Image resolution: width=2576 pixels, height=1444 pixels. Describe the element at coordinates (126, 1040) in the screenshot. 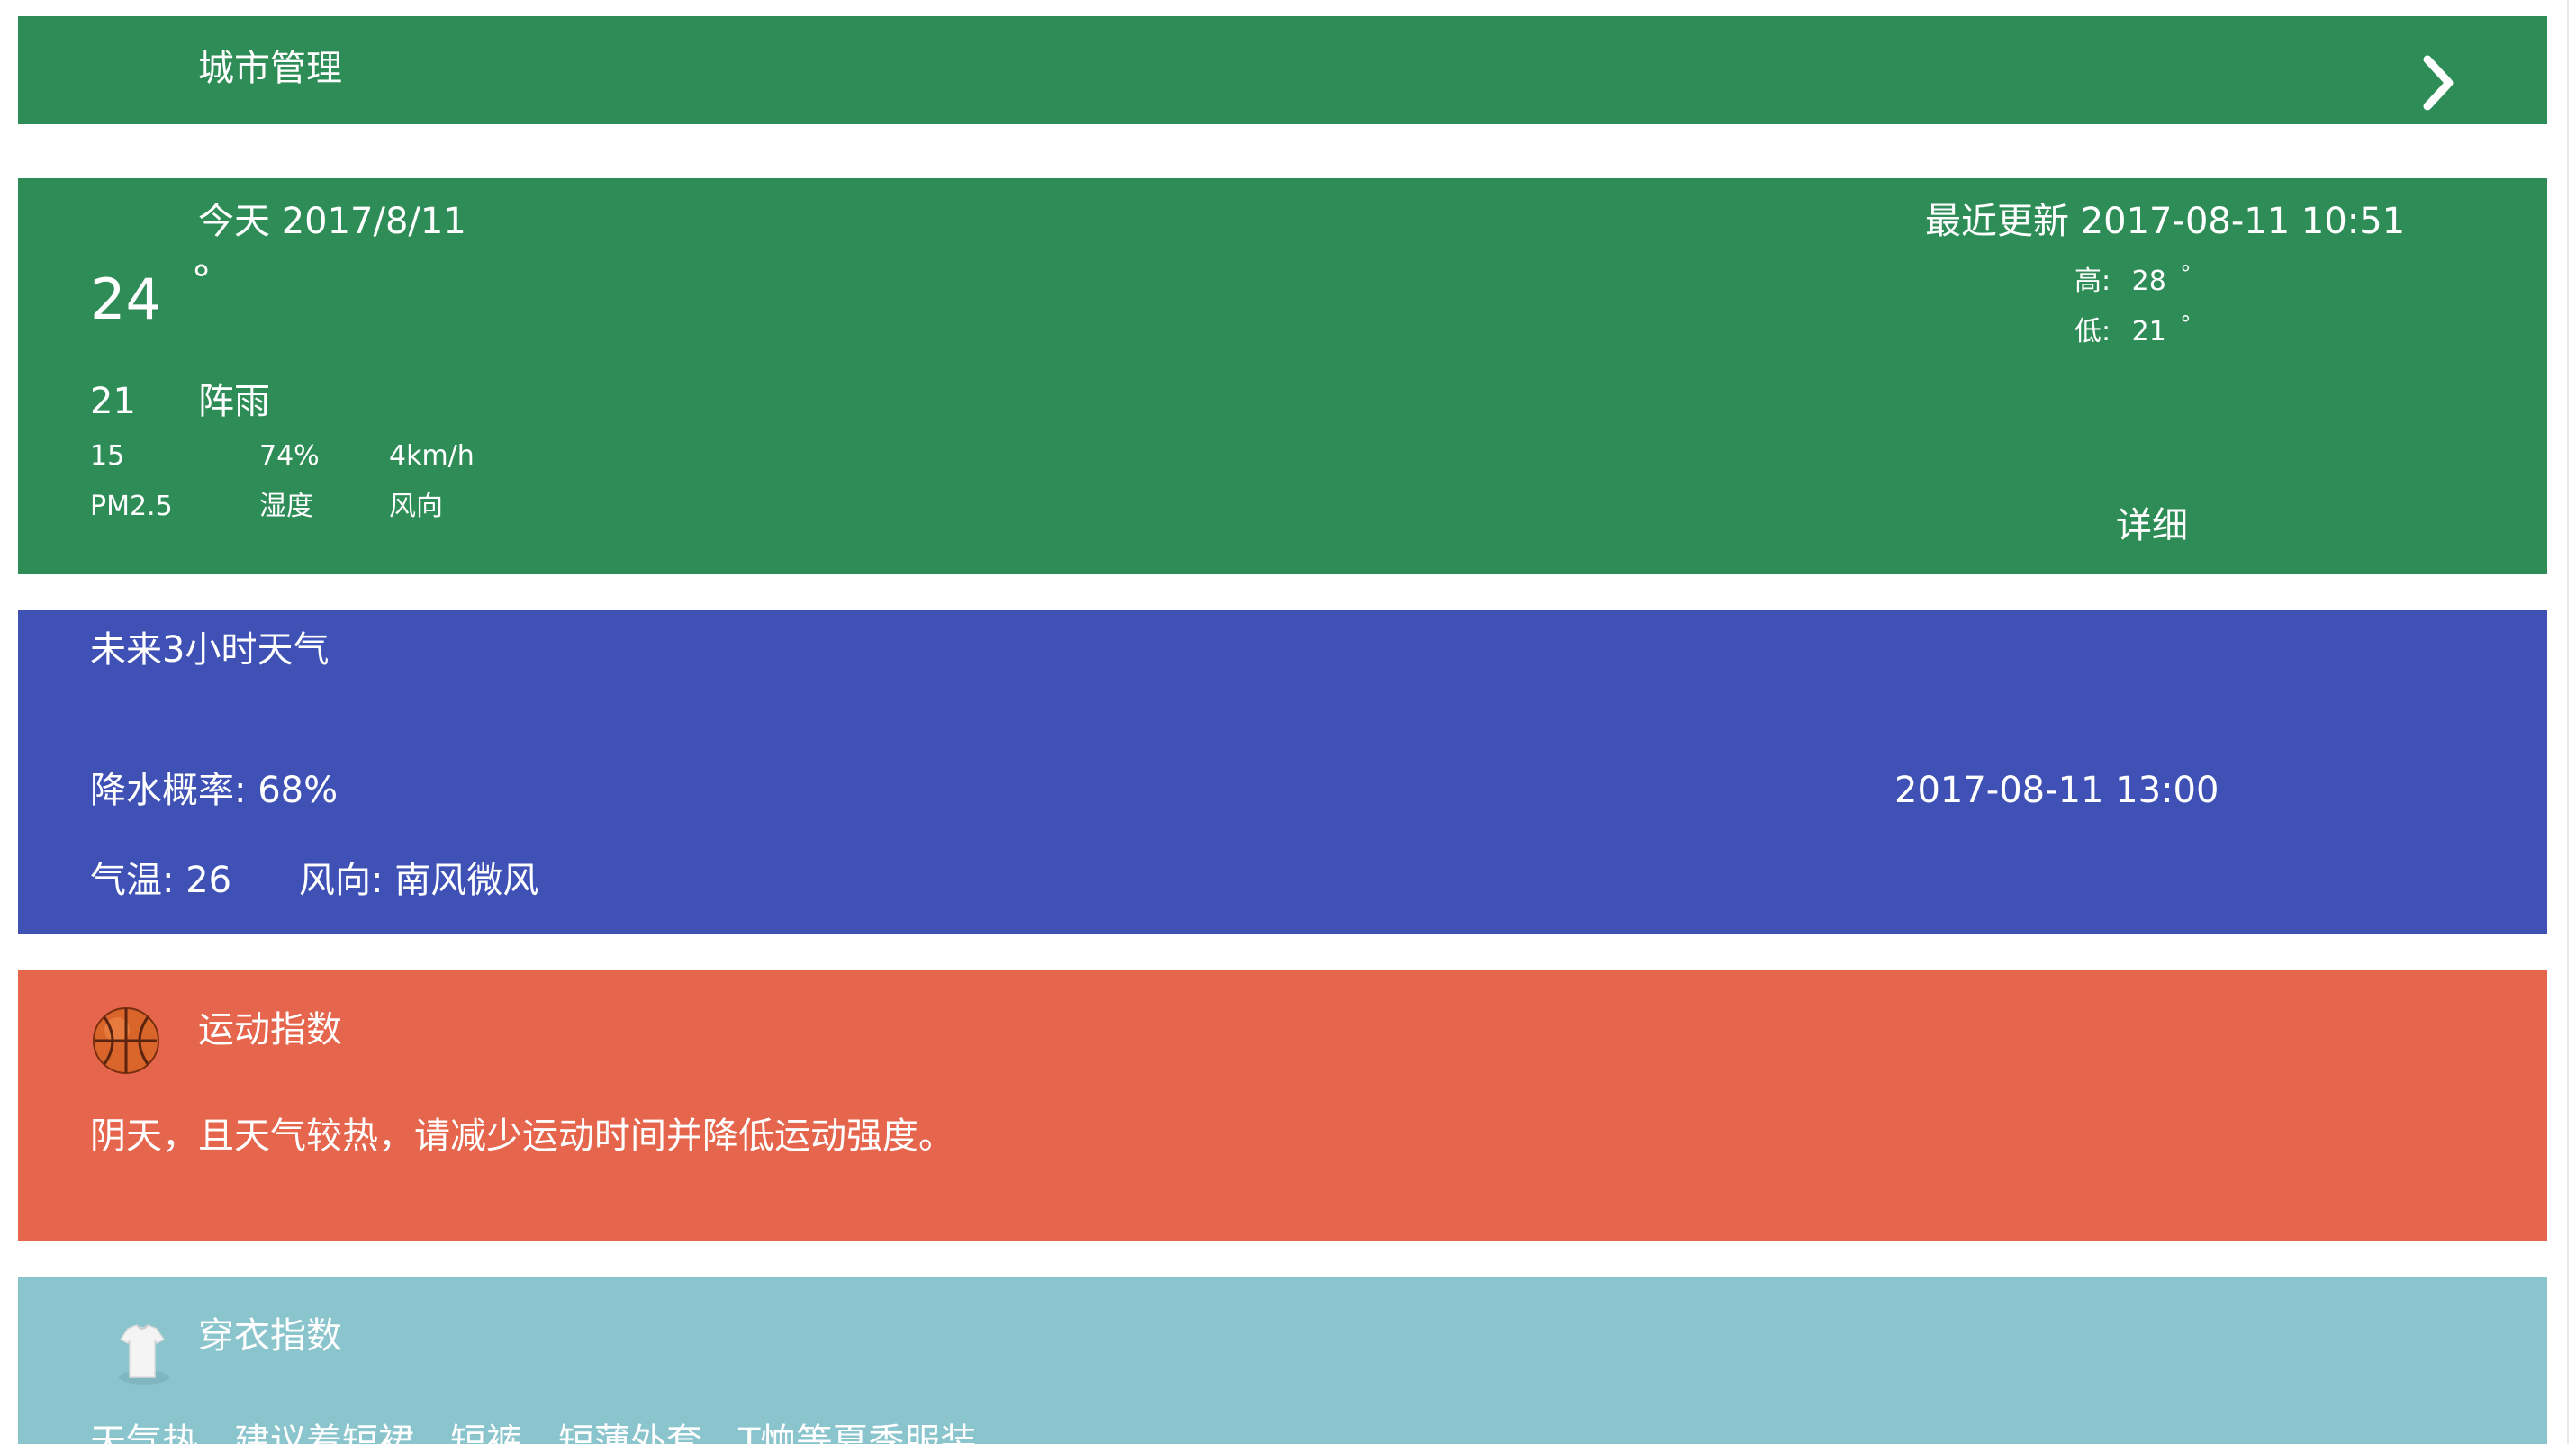

I see `basketball-icon` at that location.